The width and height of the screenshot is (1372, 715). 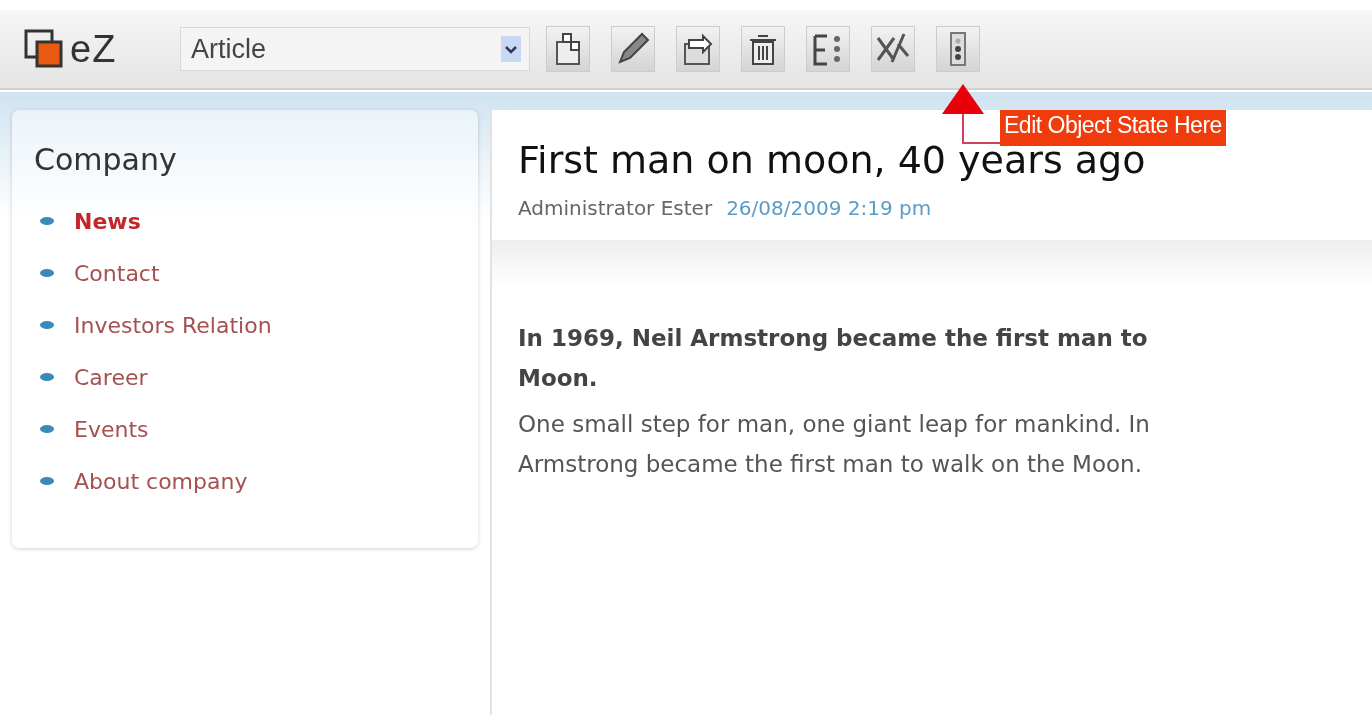 I want to click on caret-icon, so click(x=511, y=49).